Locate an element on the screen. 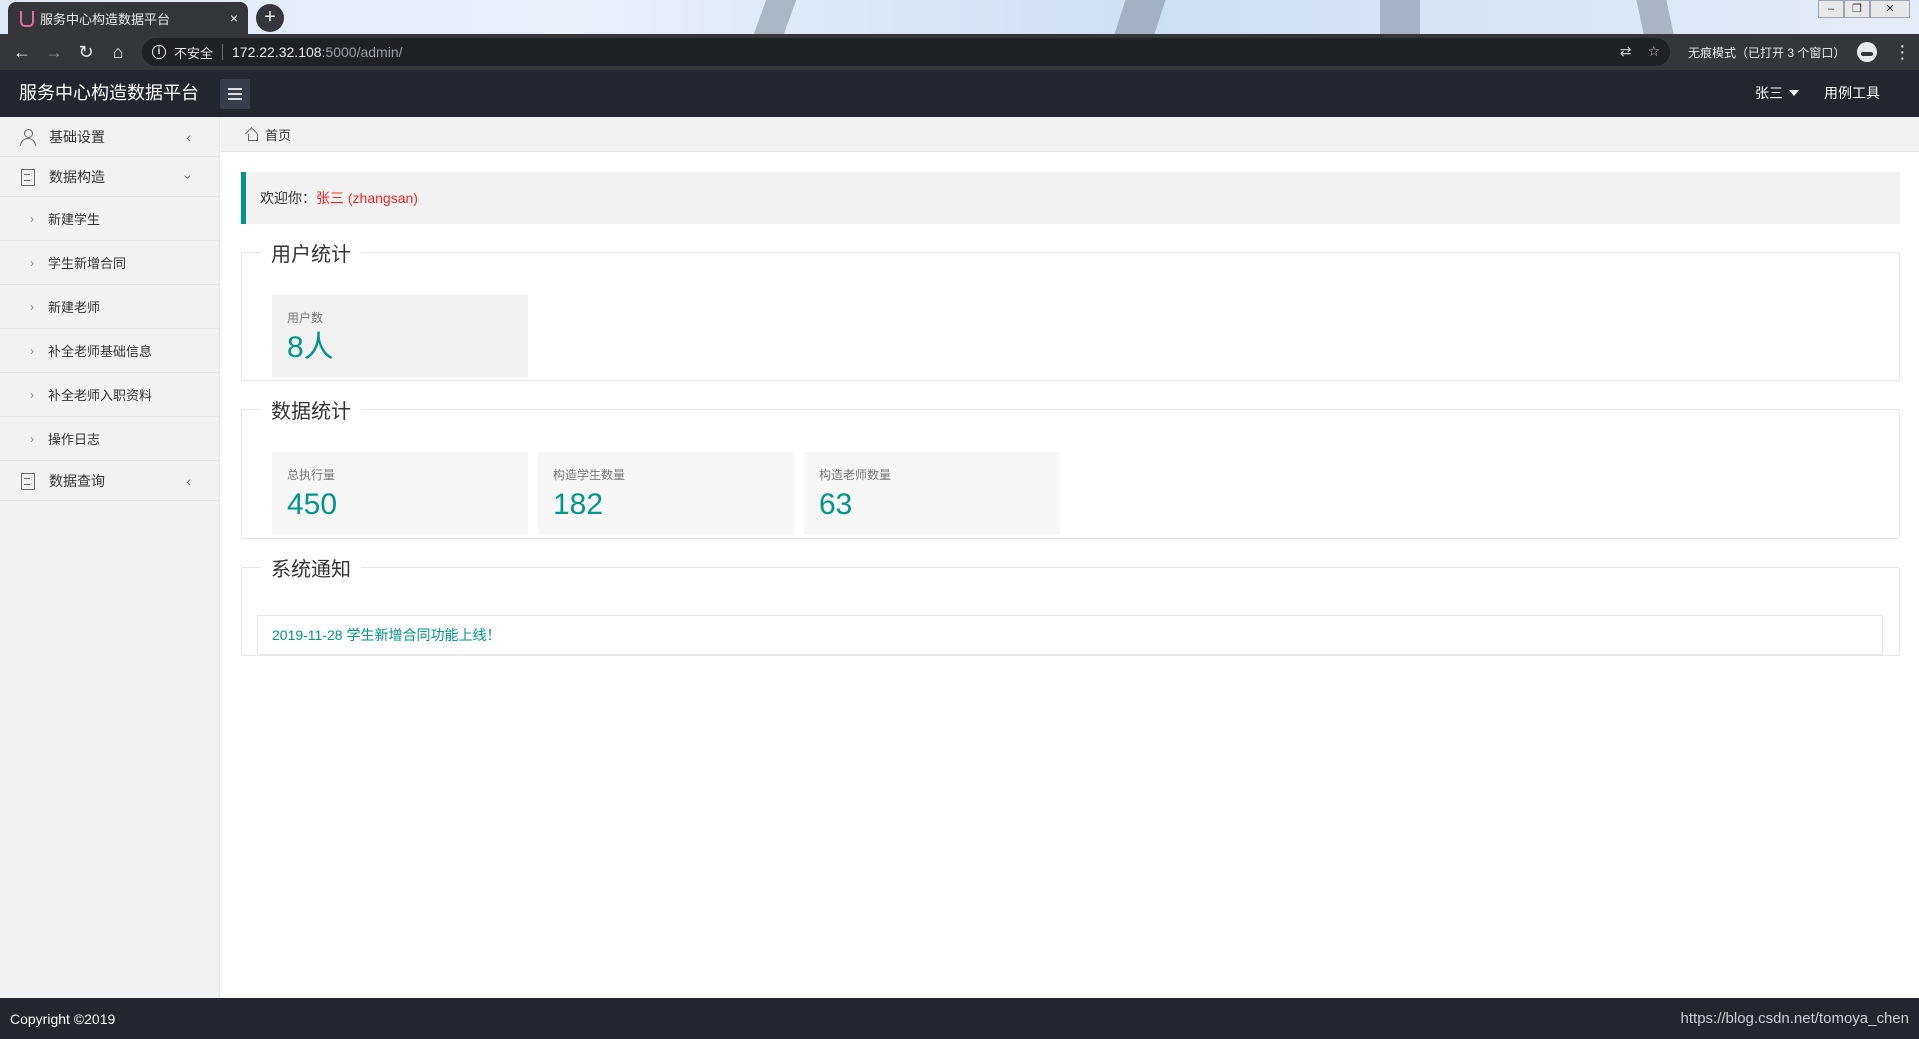 This screenshot has width=1919, height=1039. stat-label: 构造老师数量 is located at coordinates (855, 475).